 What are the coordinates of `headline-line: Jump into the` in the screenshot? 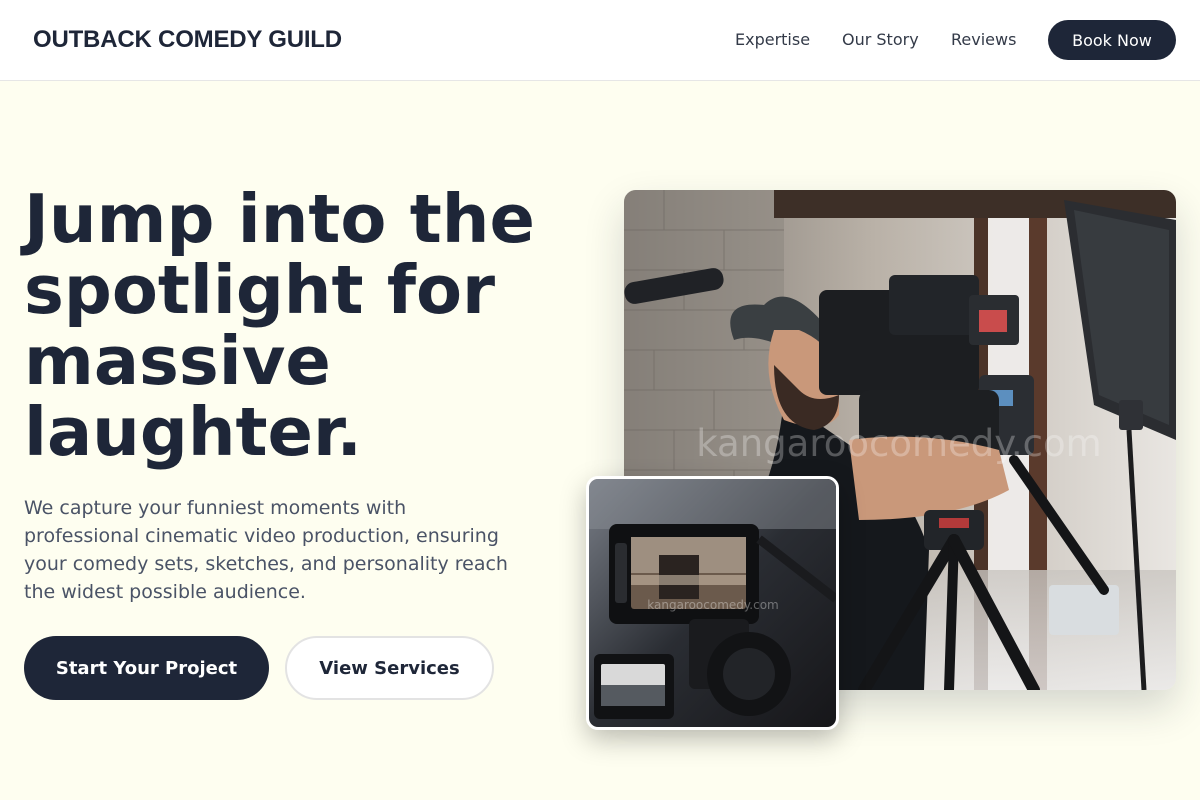 It's located at (279, 219).